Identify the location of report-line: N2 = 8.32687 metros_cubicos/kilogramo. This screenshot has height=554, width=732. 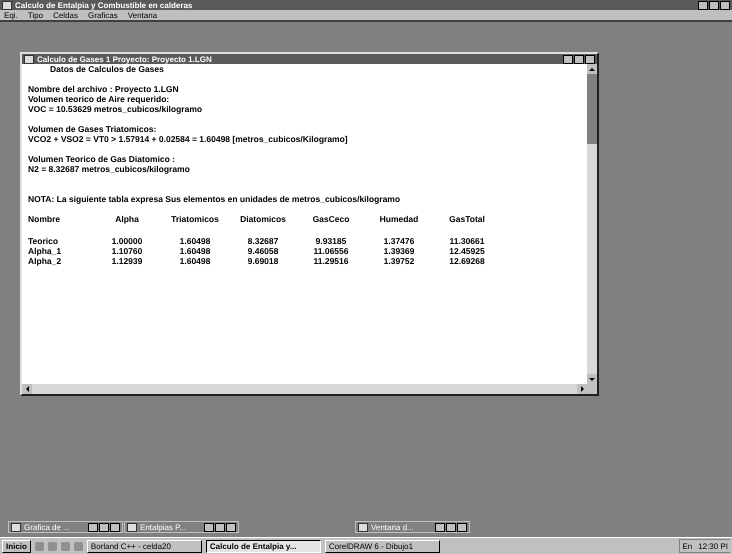
(109, 169).